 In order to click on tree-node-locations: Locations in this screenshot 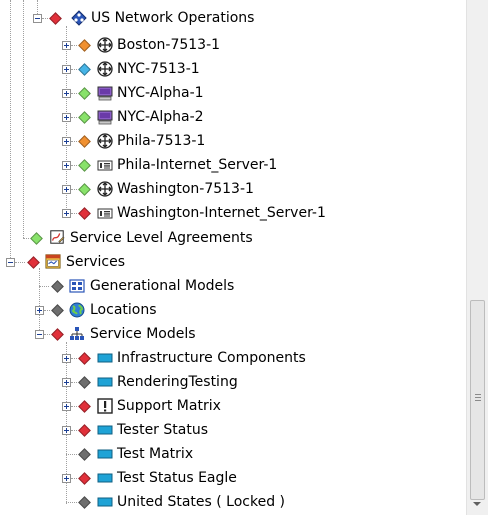, I will do `click(233, 310)`.